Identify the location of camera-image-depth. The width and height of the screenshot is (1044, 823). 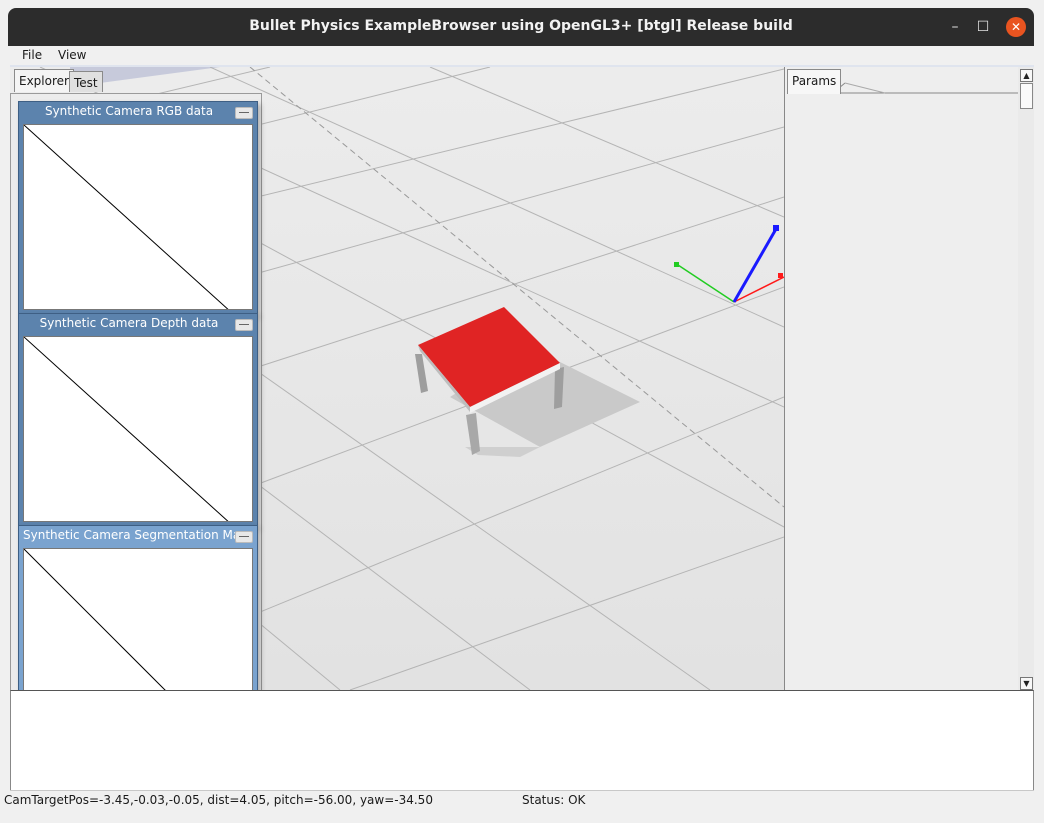
(138, 429).